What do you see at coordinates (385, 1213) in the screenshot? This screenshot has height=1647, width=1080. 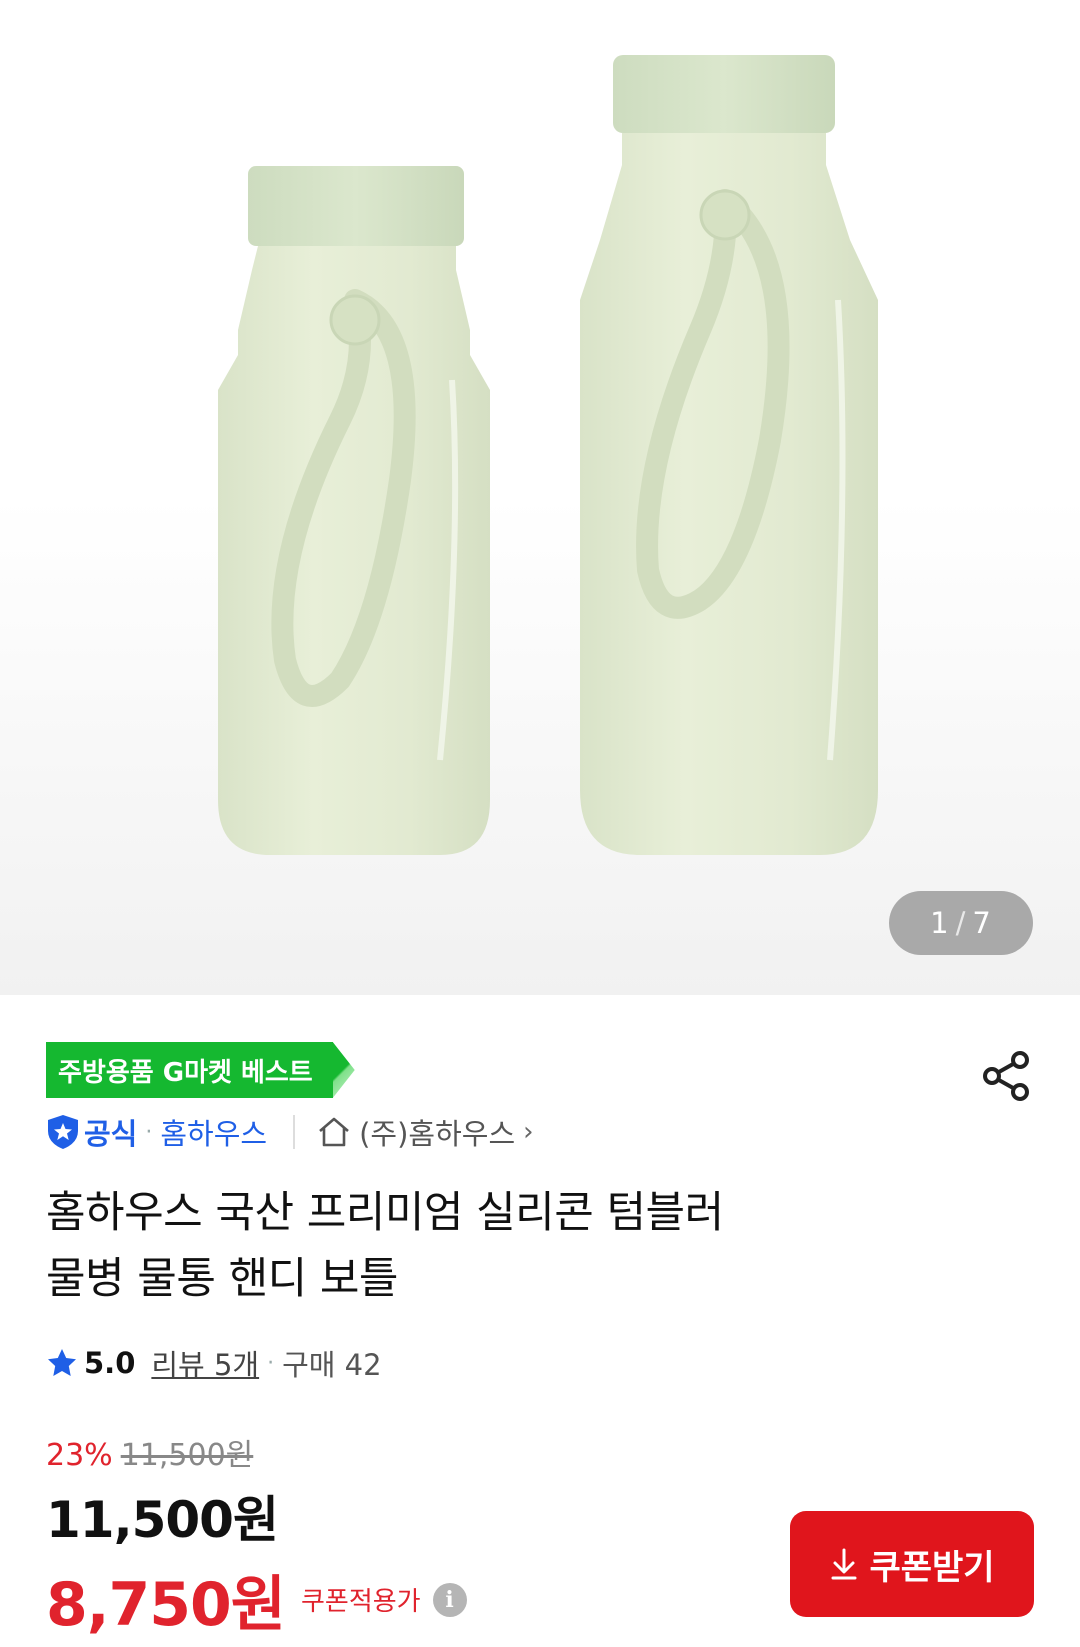 I see `product-title-line-1: 홈하우스 국산 프리미엄 실리콘 텀블러` at bounding box center [385, 1213].